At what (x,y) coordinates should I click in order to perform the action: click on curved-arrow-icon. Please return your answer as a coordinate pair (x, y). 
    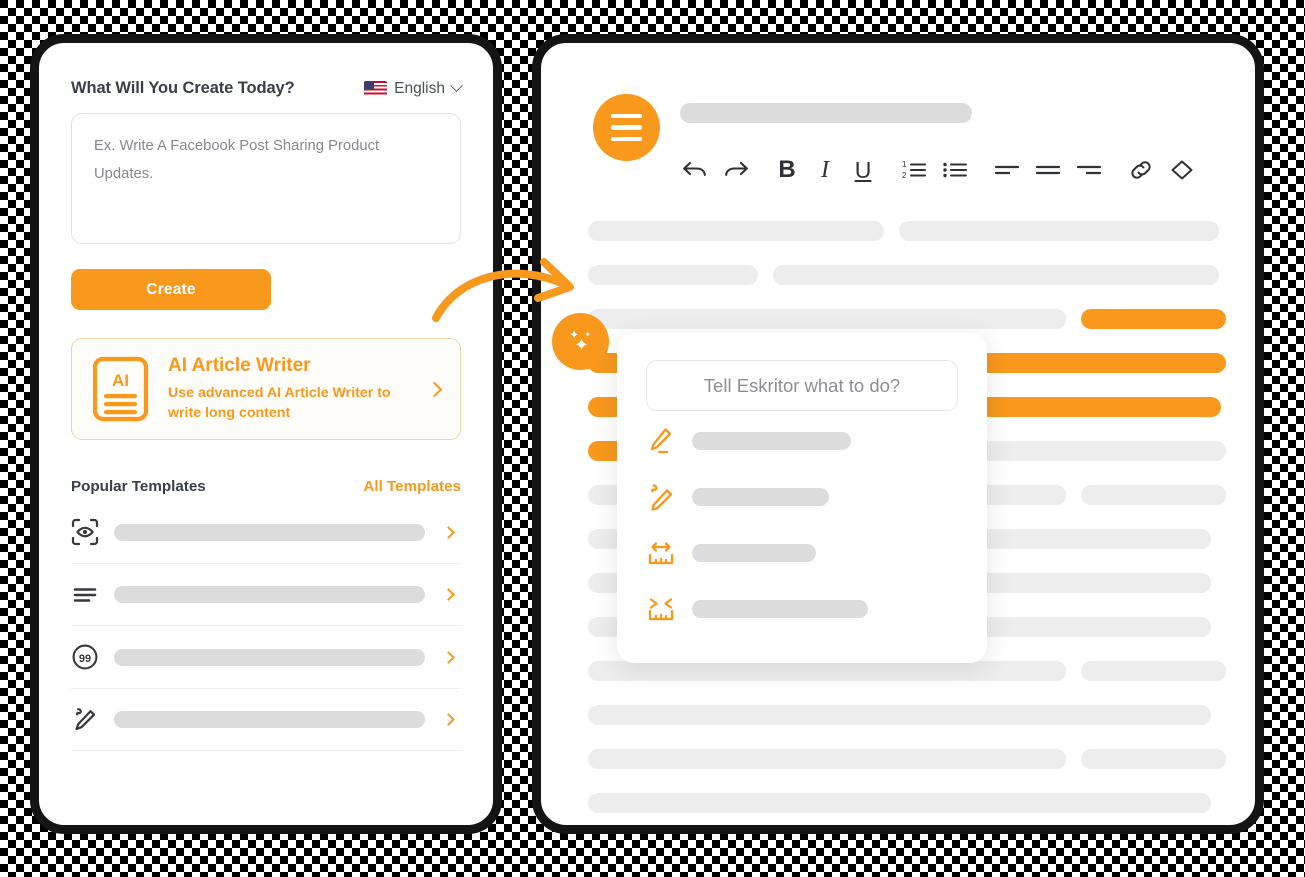
    Looking at the image, I should click on (503, 290).